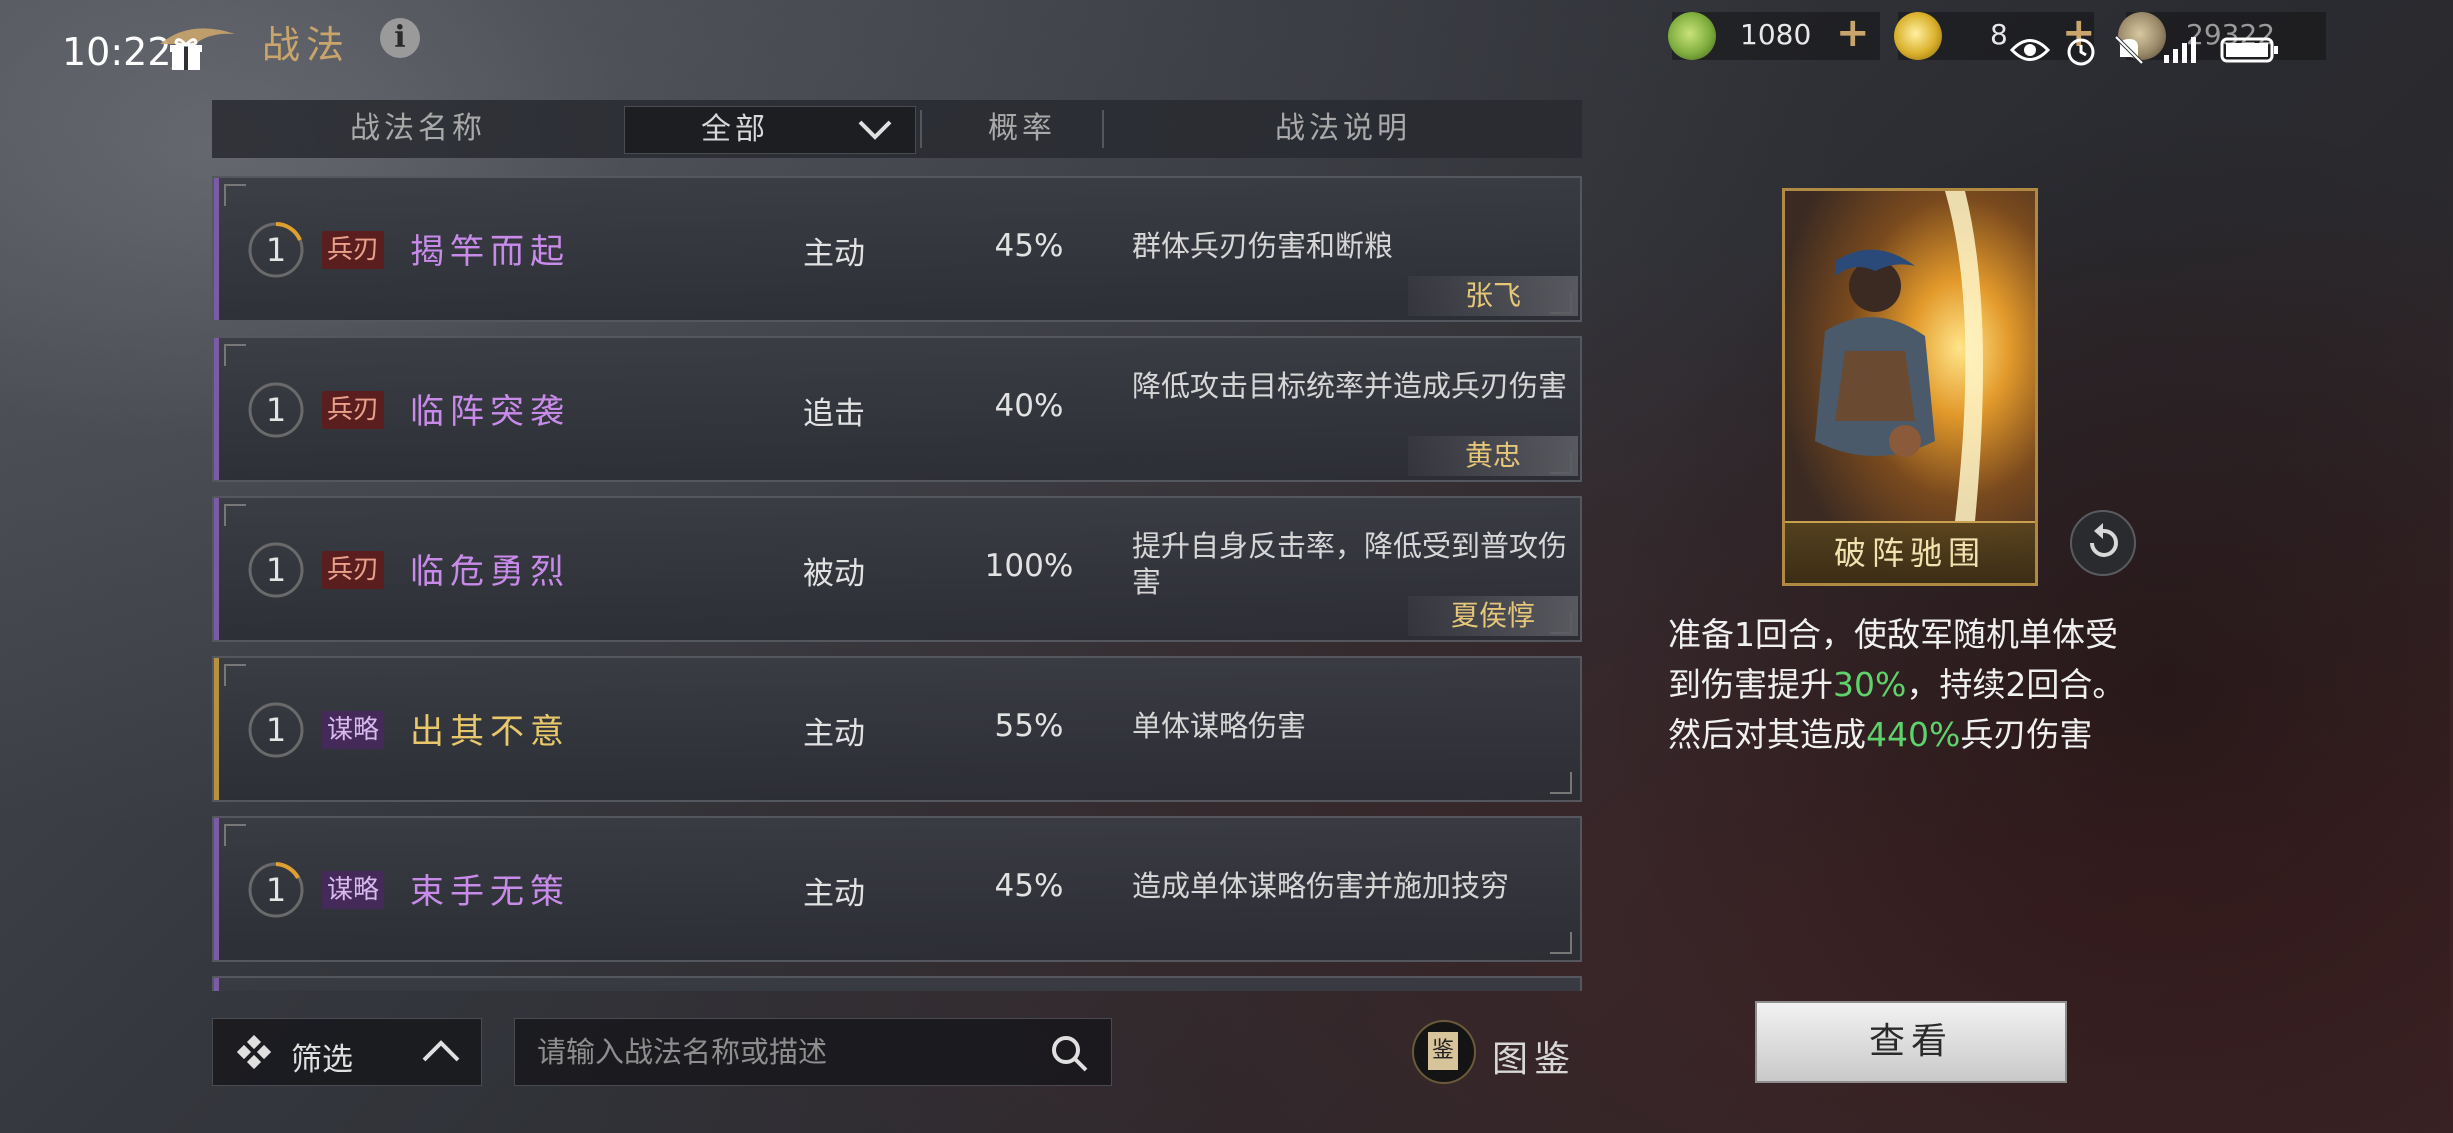  Describe the element at coordinates (1493, 456) in the screenshot. I see `skill-owner: 黄忠` at that location.